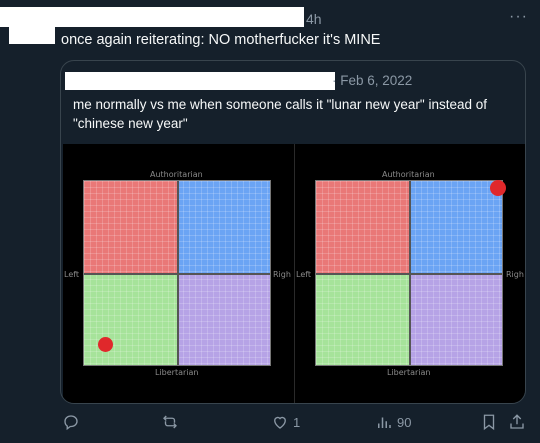 This screenshot has height=443, width=540. I want to click on bookmark-icon, so click(489, 422).